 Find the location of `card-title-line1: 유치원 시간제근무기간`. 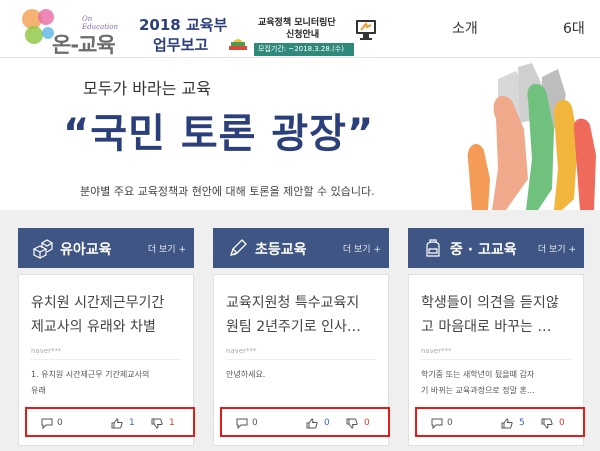

card-title-line1: 유치원 시간제근무기간 is located at coordinates (98, 303).